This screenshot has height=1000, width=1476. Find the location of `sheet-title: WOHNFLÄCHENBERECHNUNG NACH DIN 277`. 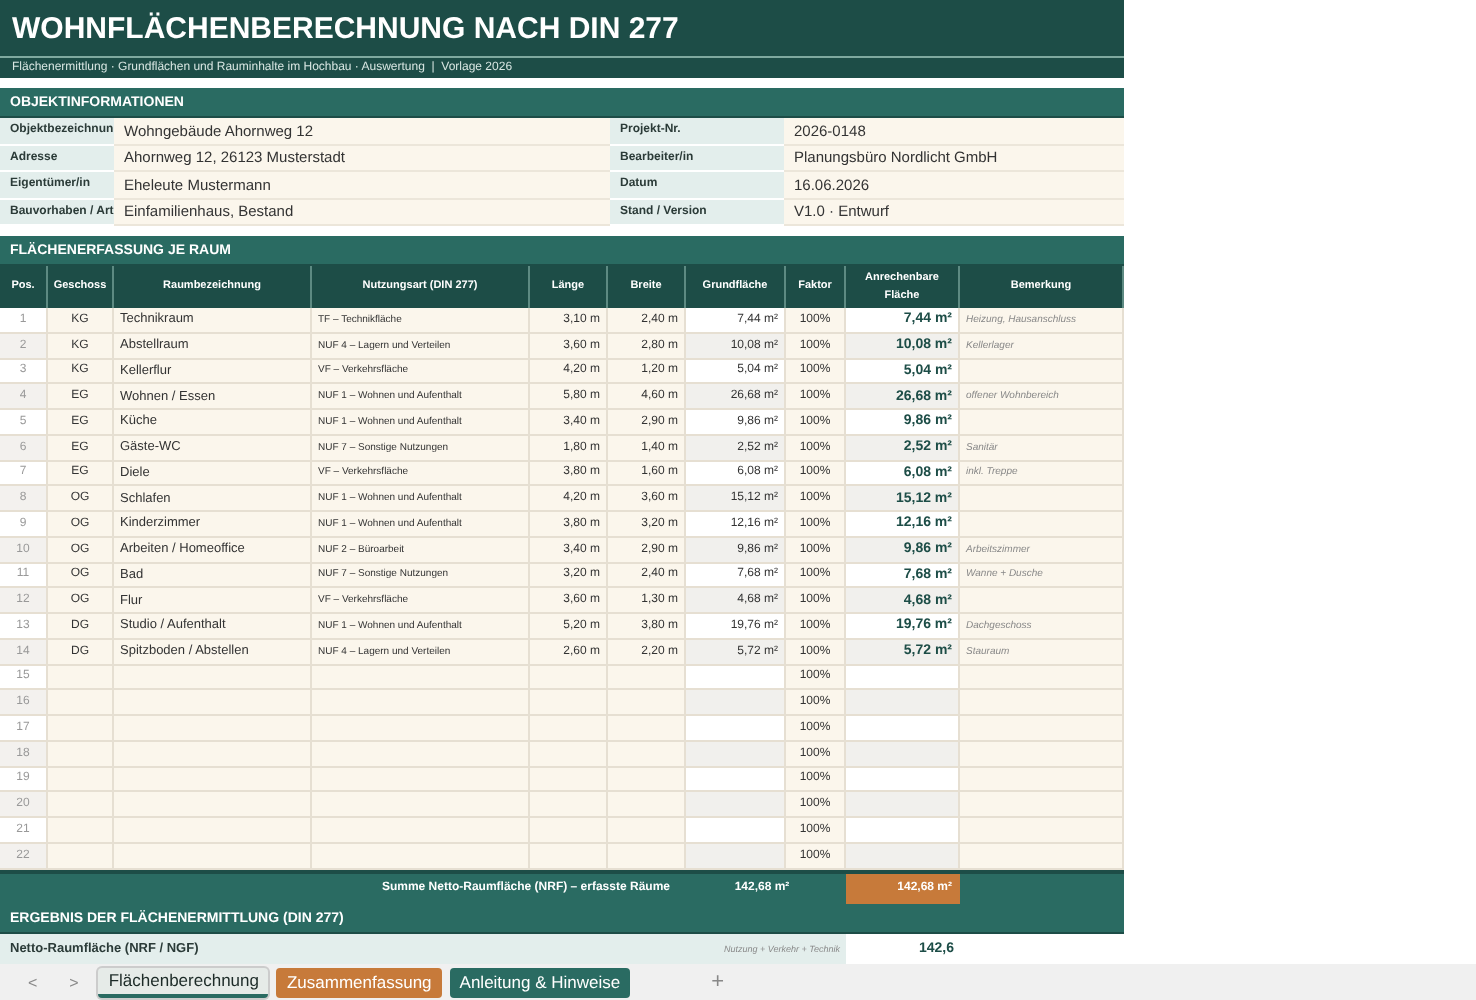

sheet-title: WOHNFLÄCHENBERECHNUNG NACH DIN 277 is located at coordinates (345, 28).